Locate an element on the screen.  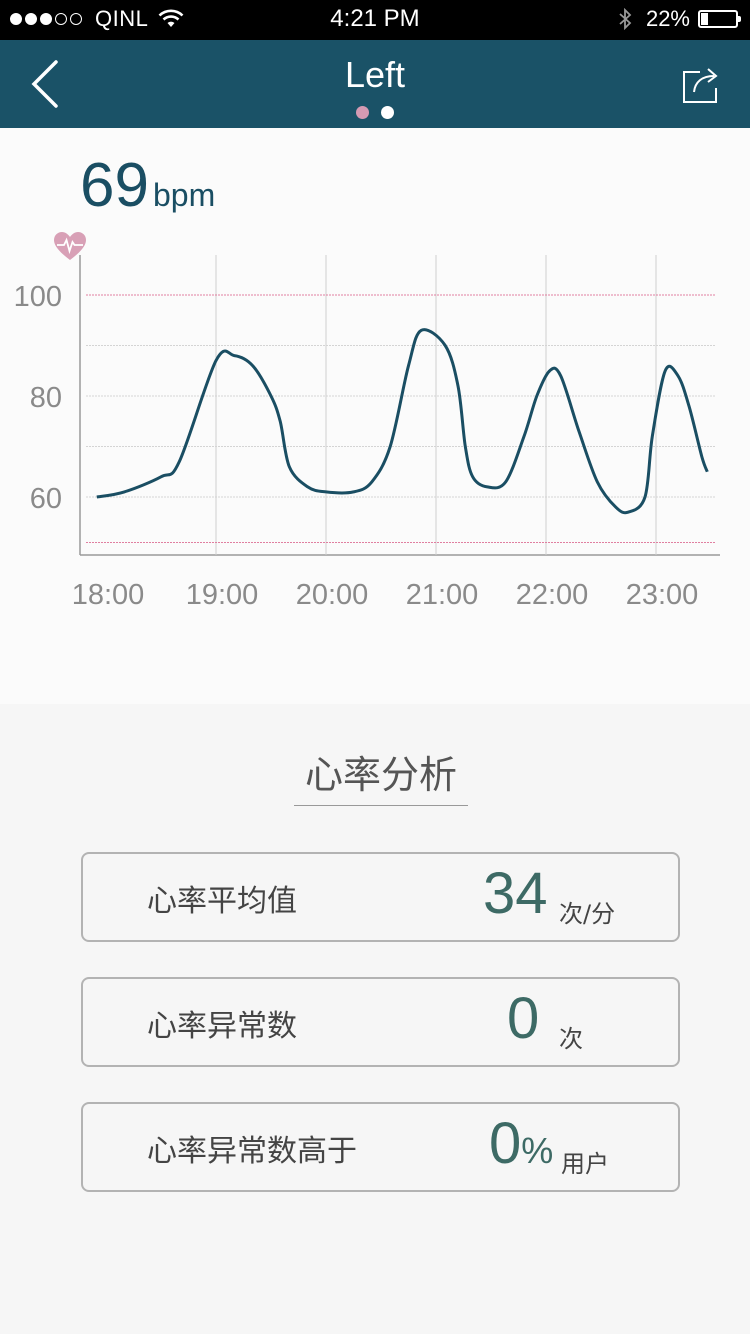
percent-sign: % is located at coordinates (537, 1150).